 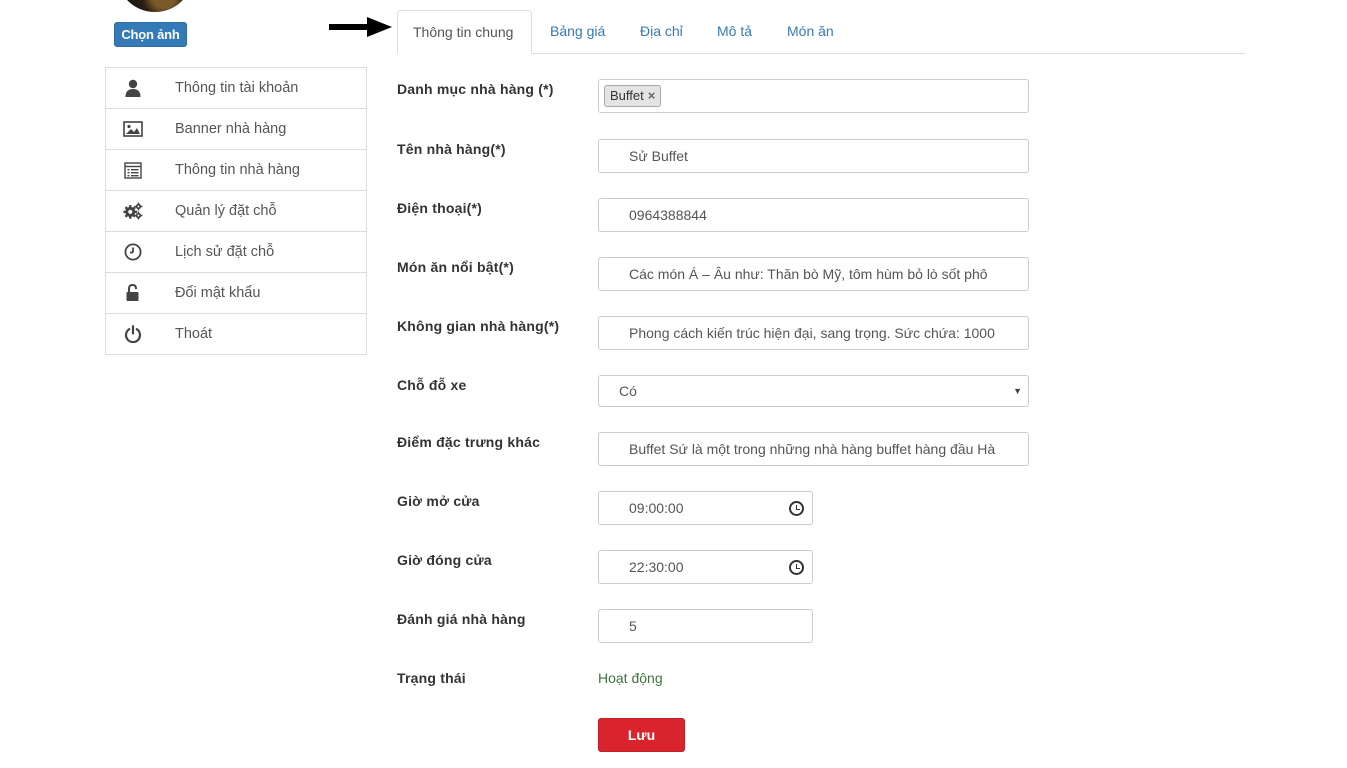 I want to click on rating-input: 5, so click(x=705, y=626).